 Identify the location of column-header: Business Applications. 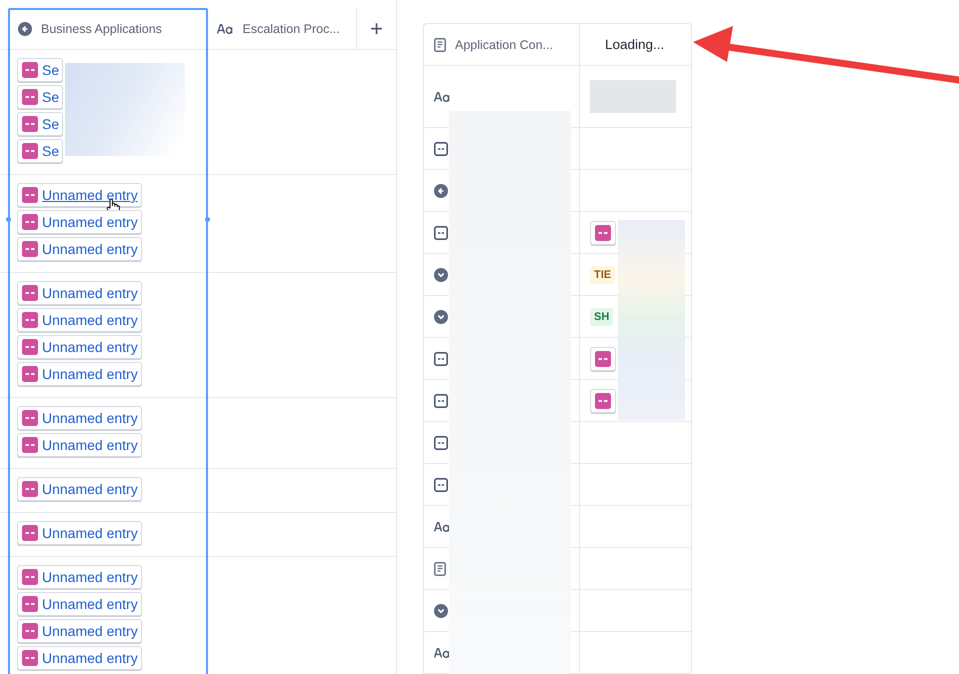
(107, 29).